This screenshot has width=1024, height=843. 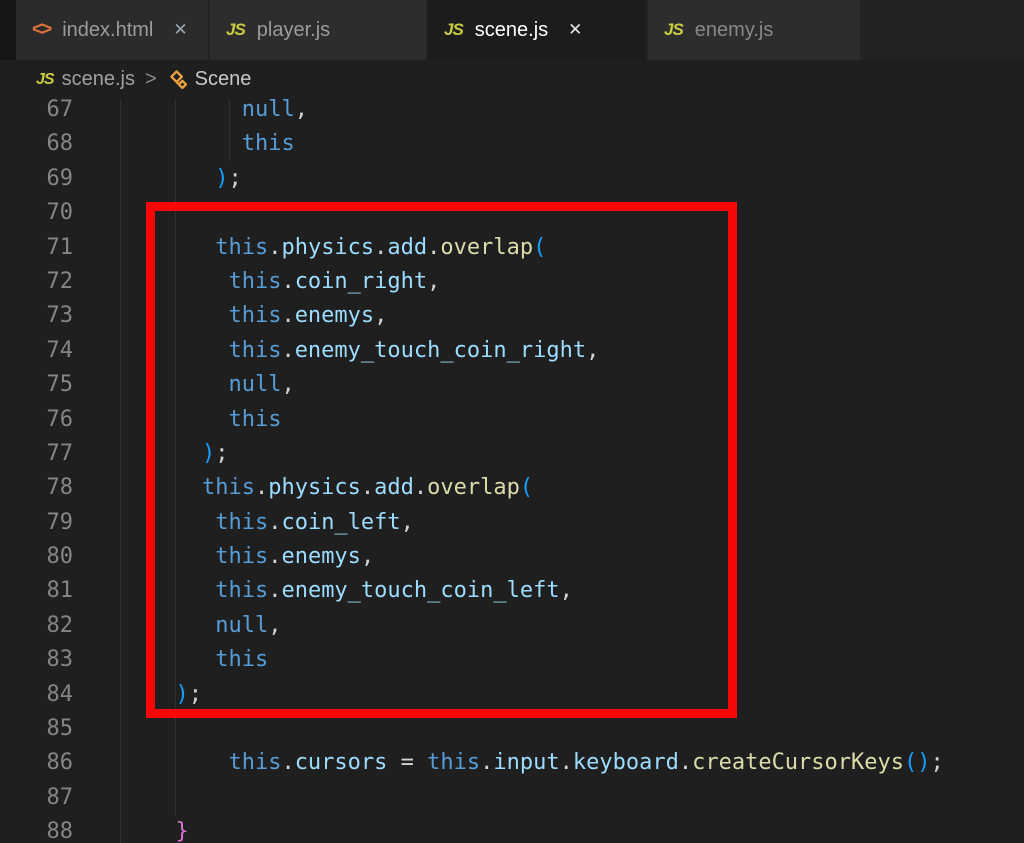 What do you see at coordinates (512, 523) in the screenshot?
I see `code-line-79: 79 this.coin_left,` at bounding box center [512, 523].